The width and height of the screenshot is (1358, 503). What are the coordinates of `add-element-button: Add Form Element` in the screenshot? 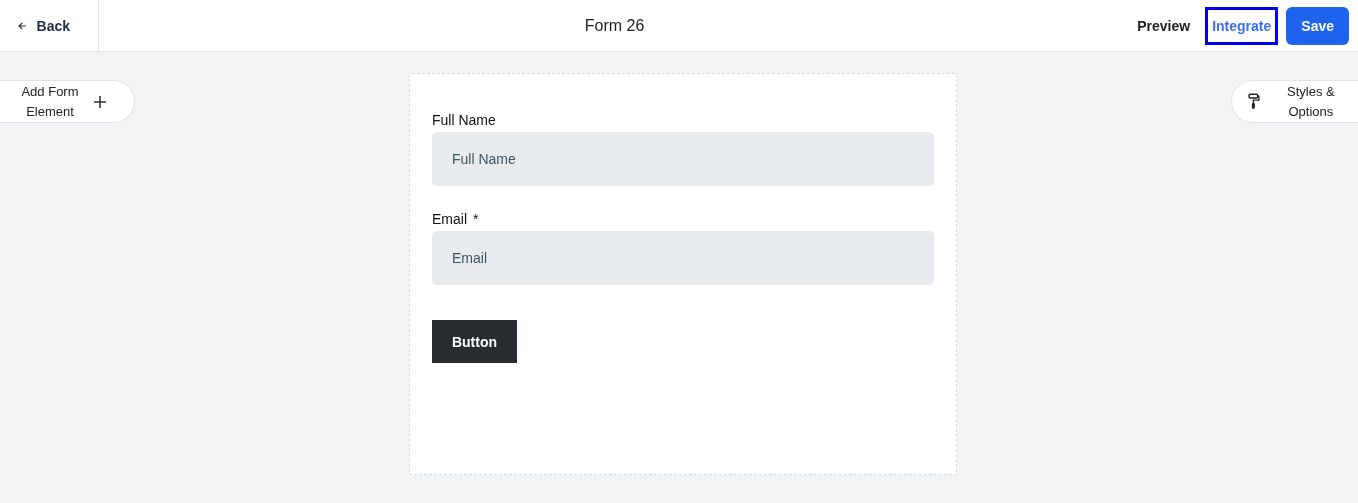 It's located at (67, 101).